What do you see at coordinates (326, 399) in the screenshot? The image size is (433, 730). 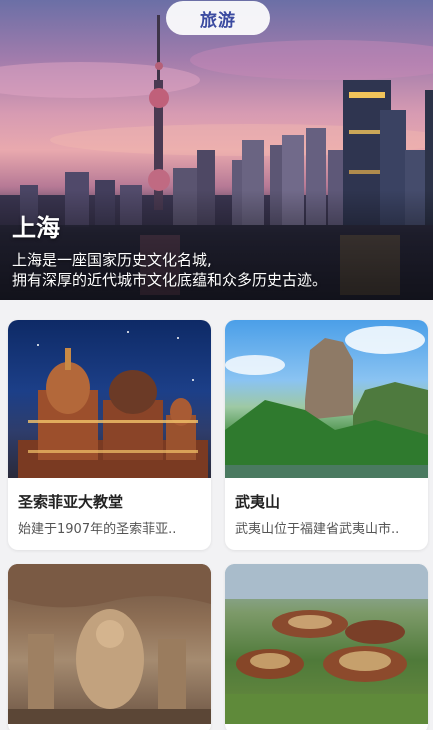 I see `mountain-photo` at bounding box center [326, 399].